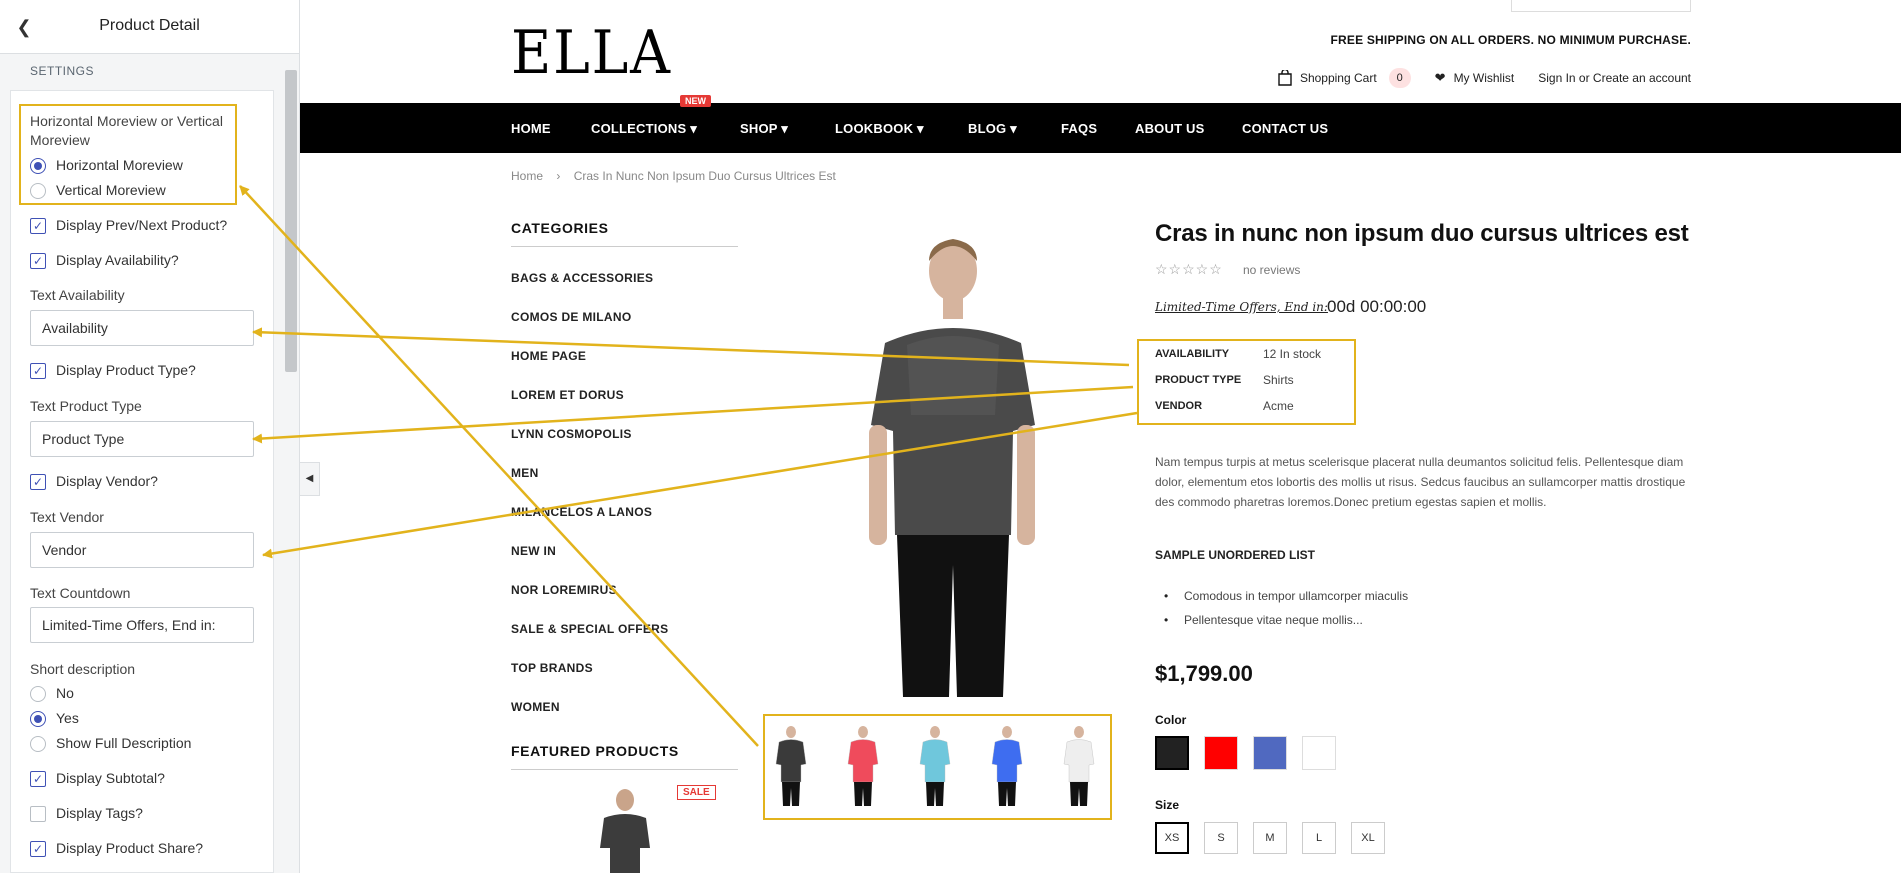 The image size is (1901, 873). What do you see at coordinates (128, 154) in the screenshot?
I see `annotation-box-moreview` at bounding box center [128, 154].